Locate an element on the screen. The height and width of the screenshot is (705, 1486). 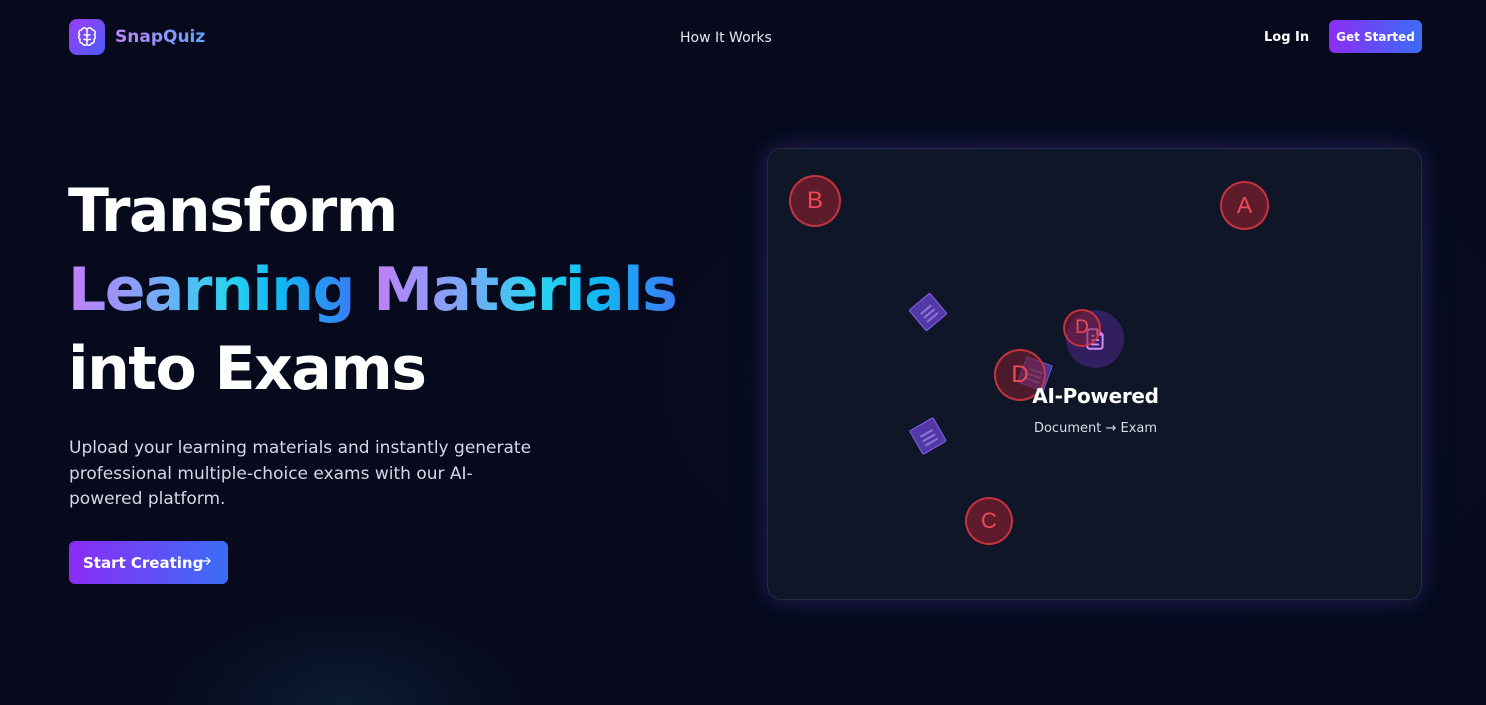
brain-icon is located at coordinates (87, 36).